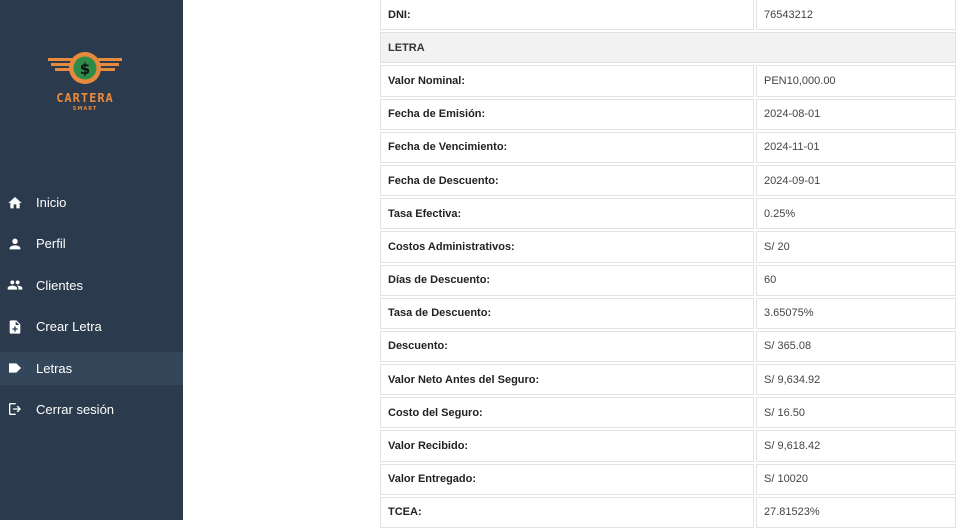  What do you see at coordinates (567, 479) in the screenshot?
I see `field-label: Valor Entregado:` at bounding box center [567, 479].